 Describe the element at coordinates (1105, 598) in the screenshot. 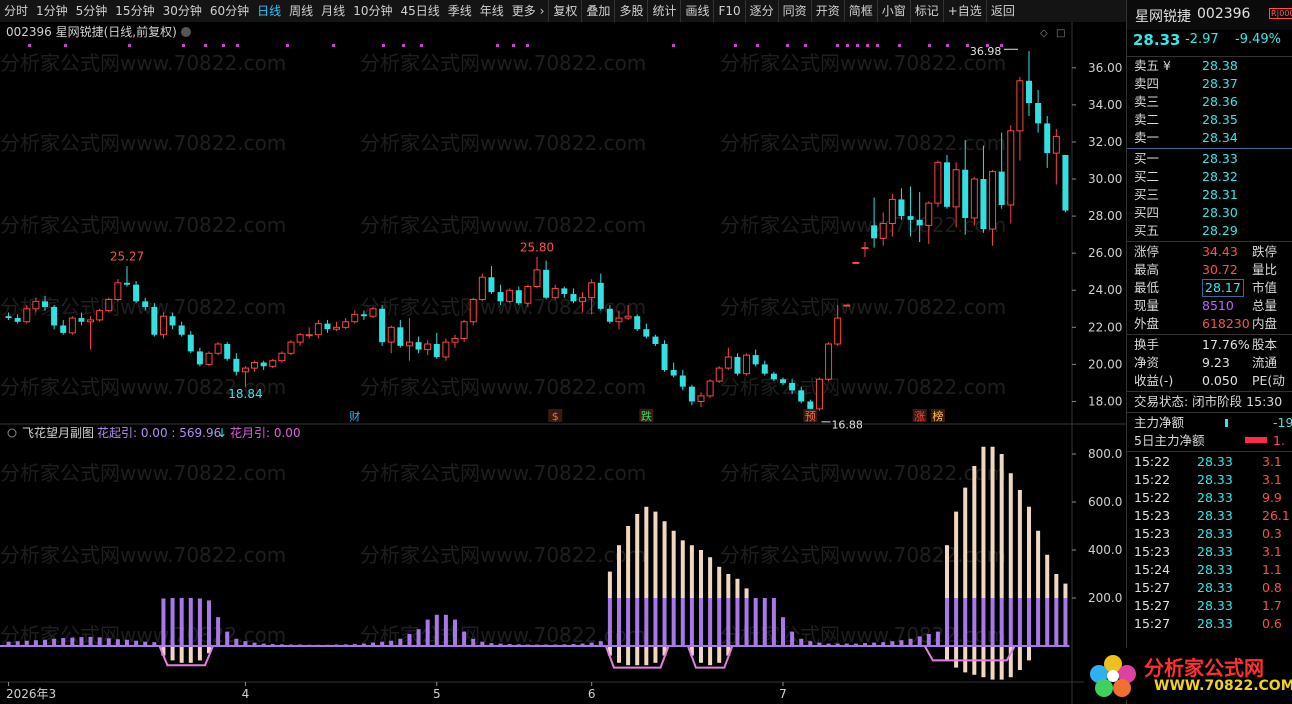

I see `ind-tick-label-3: 200.0` at that location.